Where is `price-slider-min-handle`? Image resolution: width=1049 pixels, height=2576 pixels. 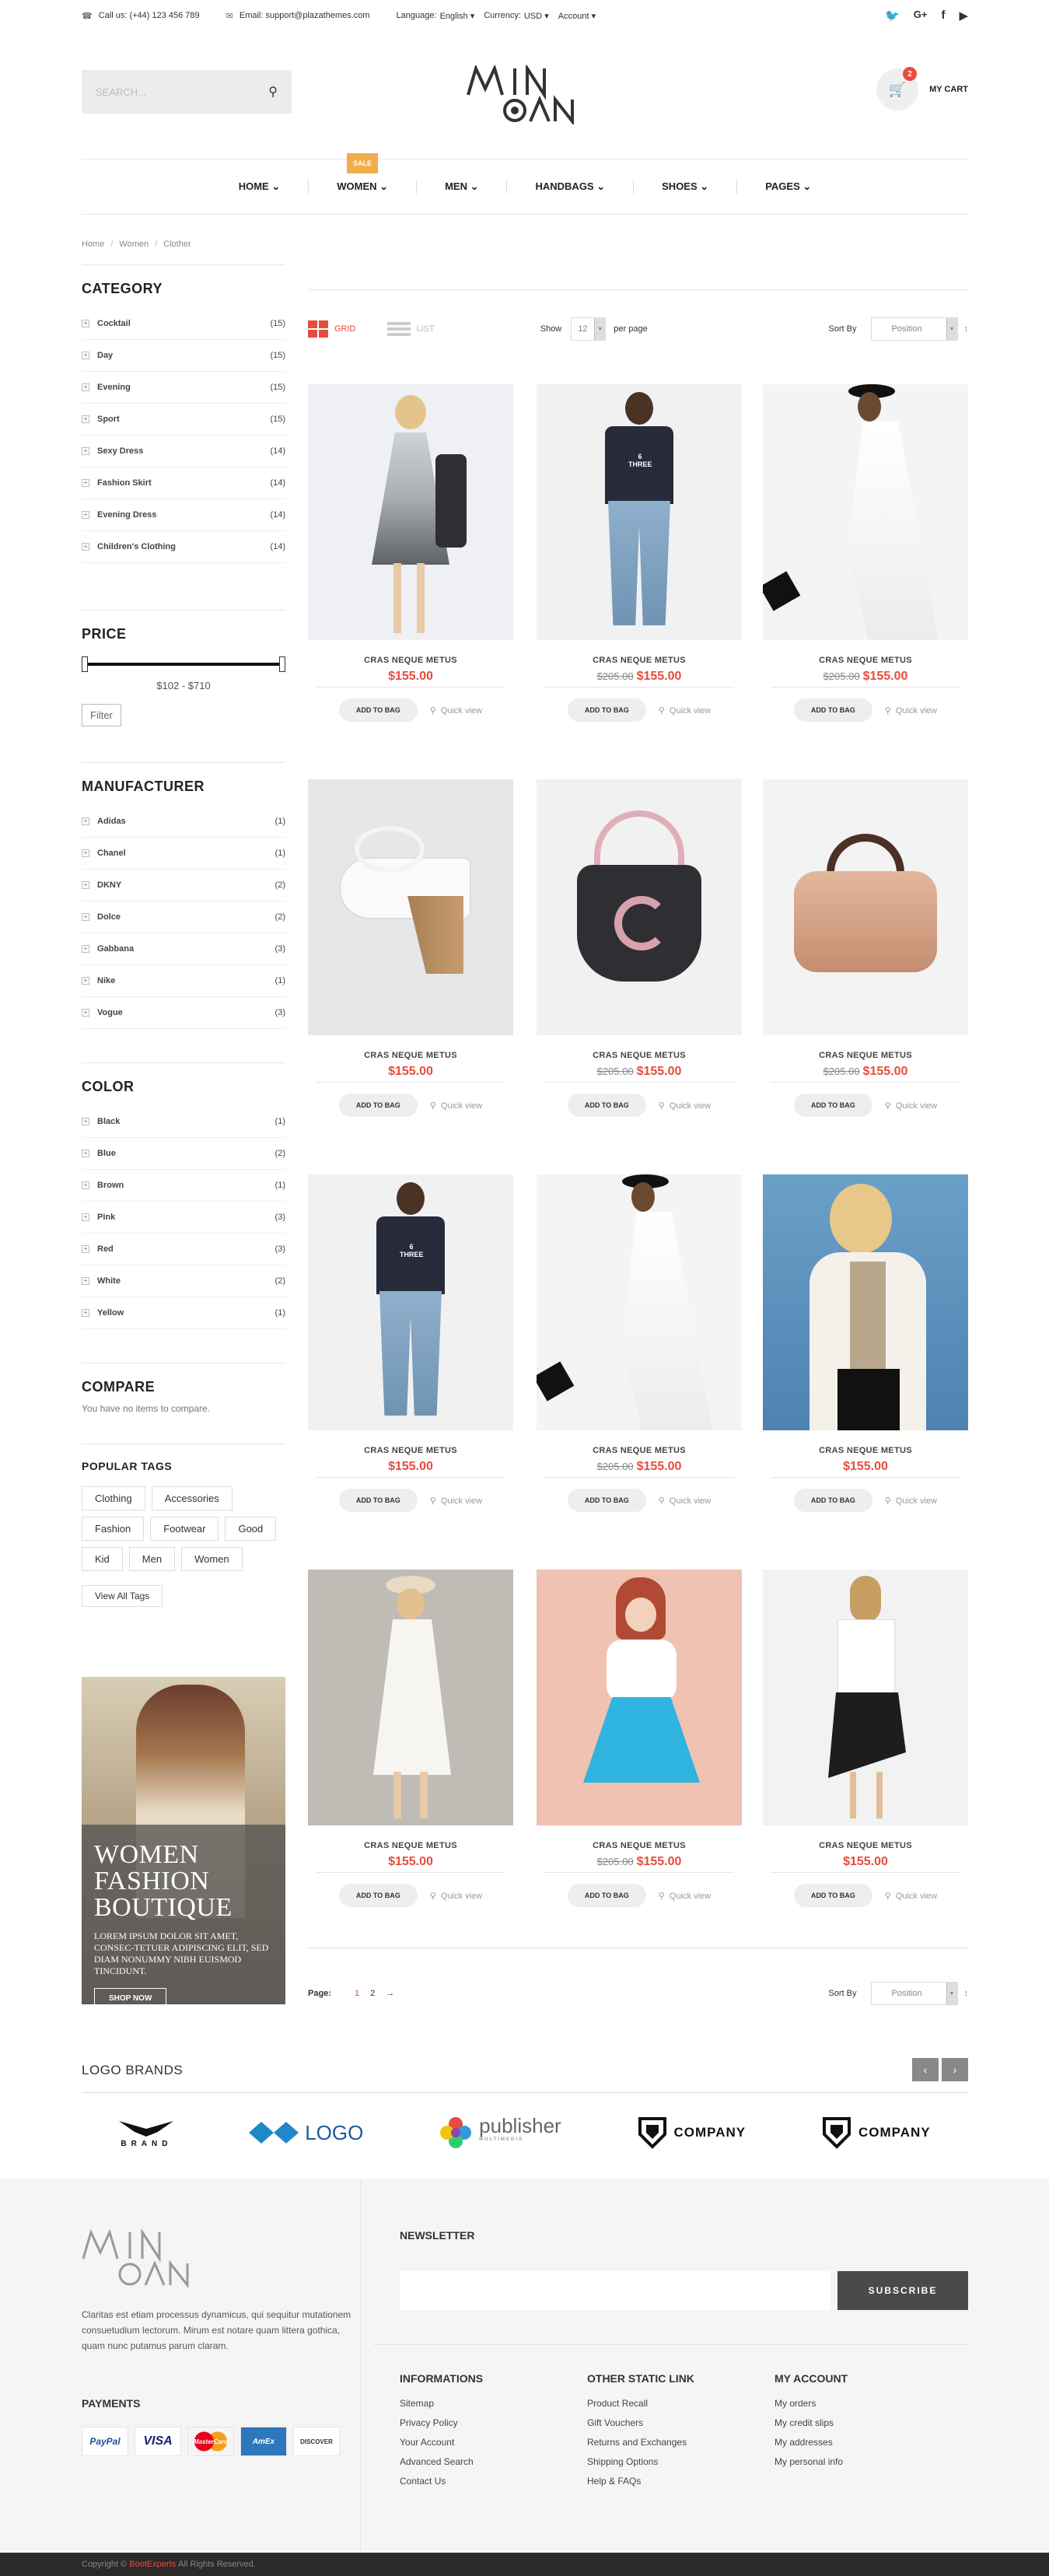 price-slider-min-handle is located at coordinates (85, 664).